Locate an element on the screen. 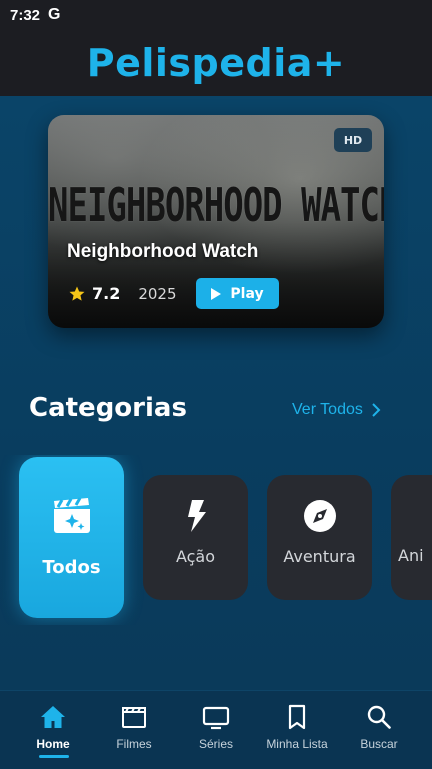 Image resolution: width=432 pixels, height=769 pixels. app-title: Pelispedia+ is located at coordinates (216, 63).